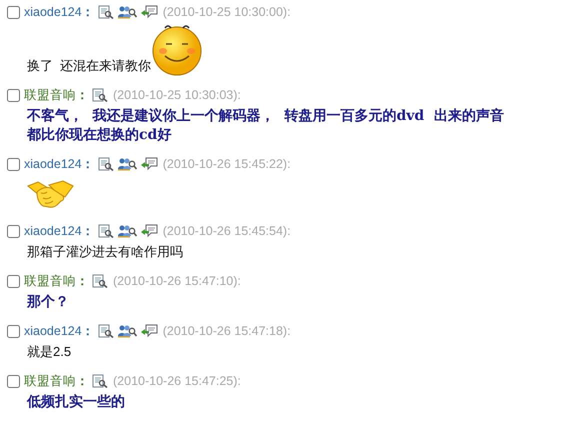 Image resolution: width=570 pixels, height=440 pixels. I want to click on message-text: 那个？, so click(48, 302).